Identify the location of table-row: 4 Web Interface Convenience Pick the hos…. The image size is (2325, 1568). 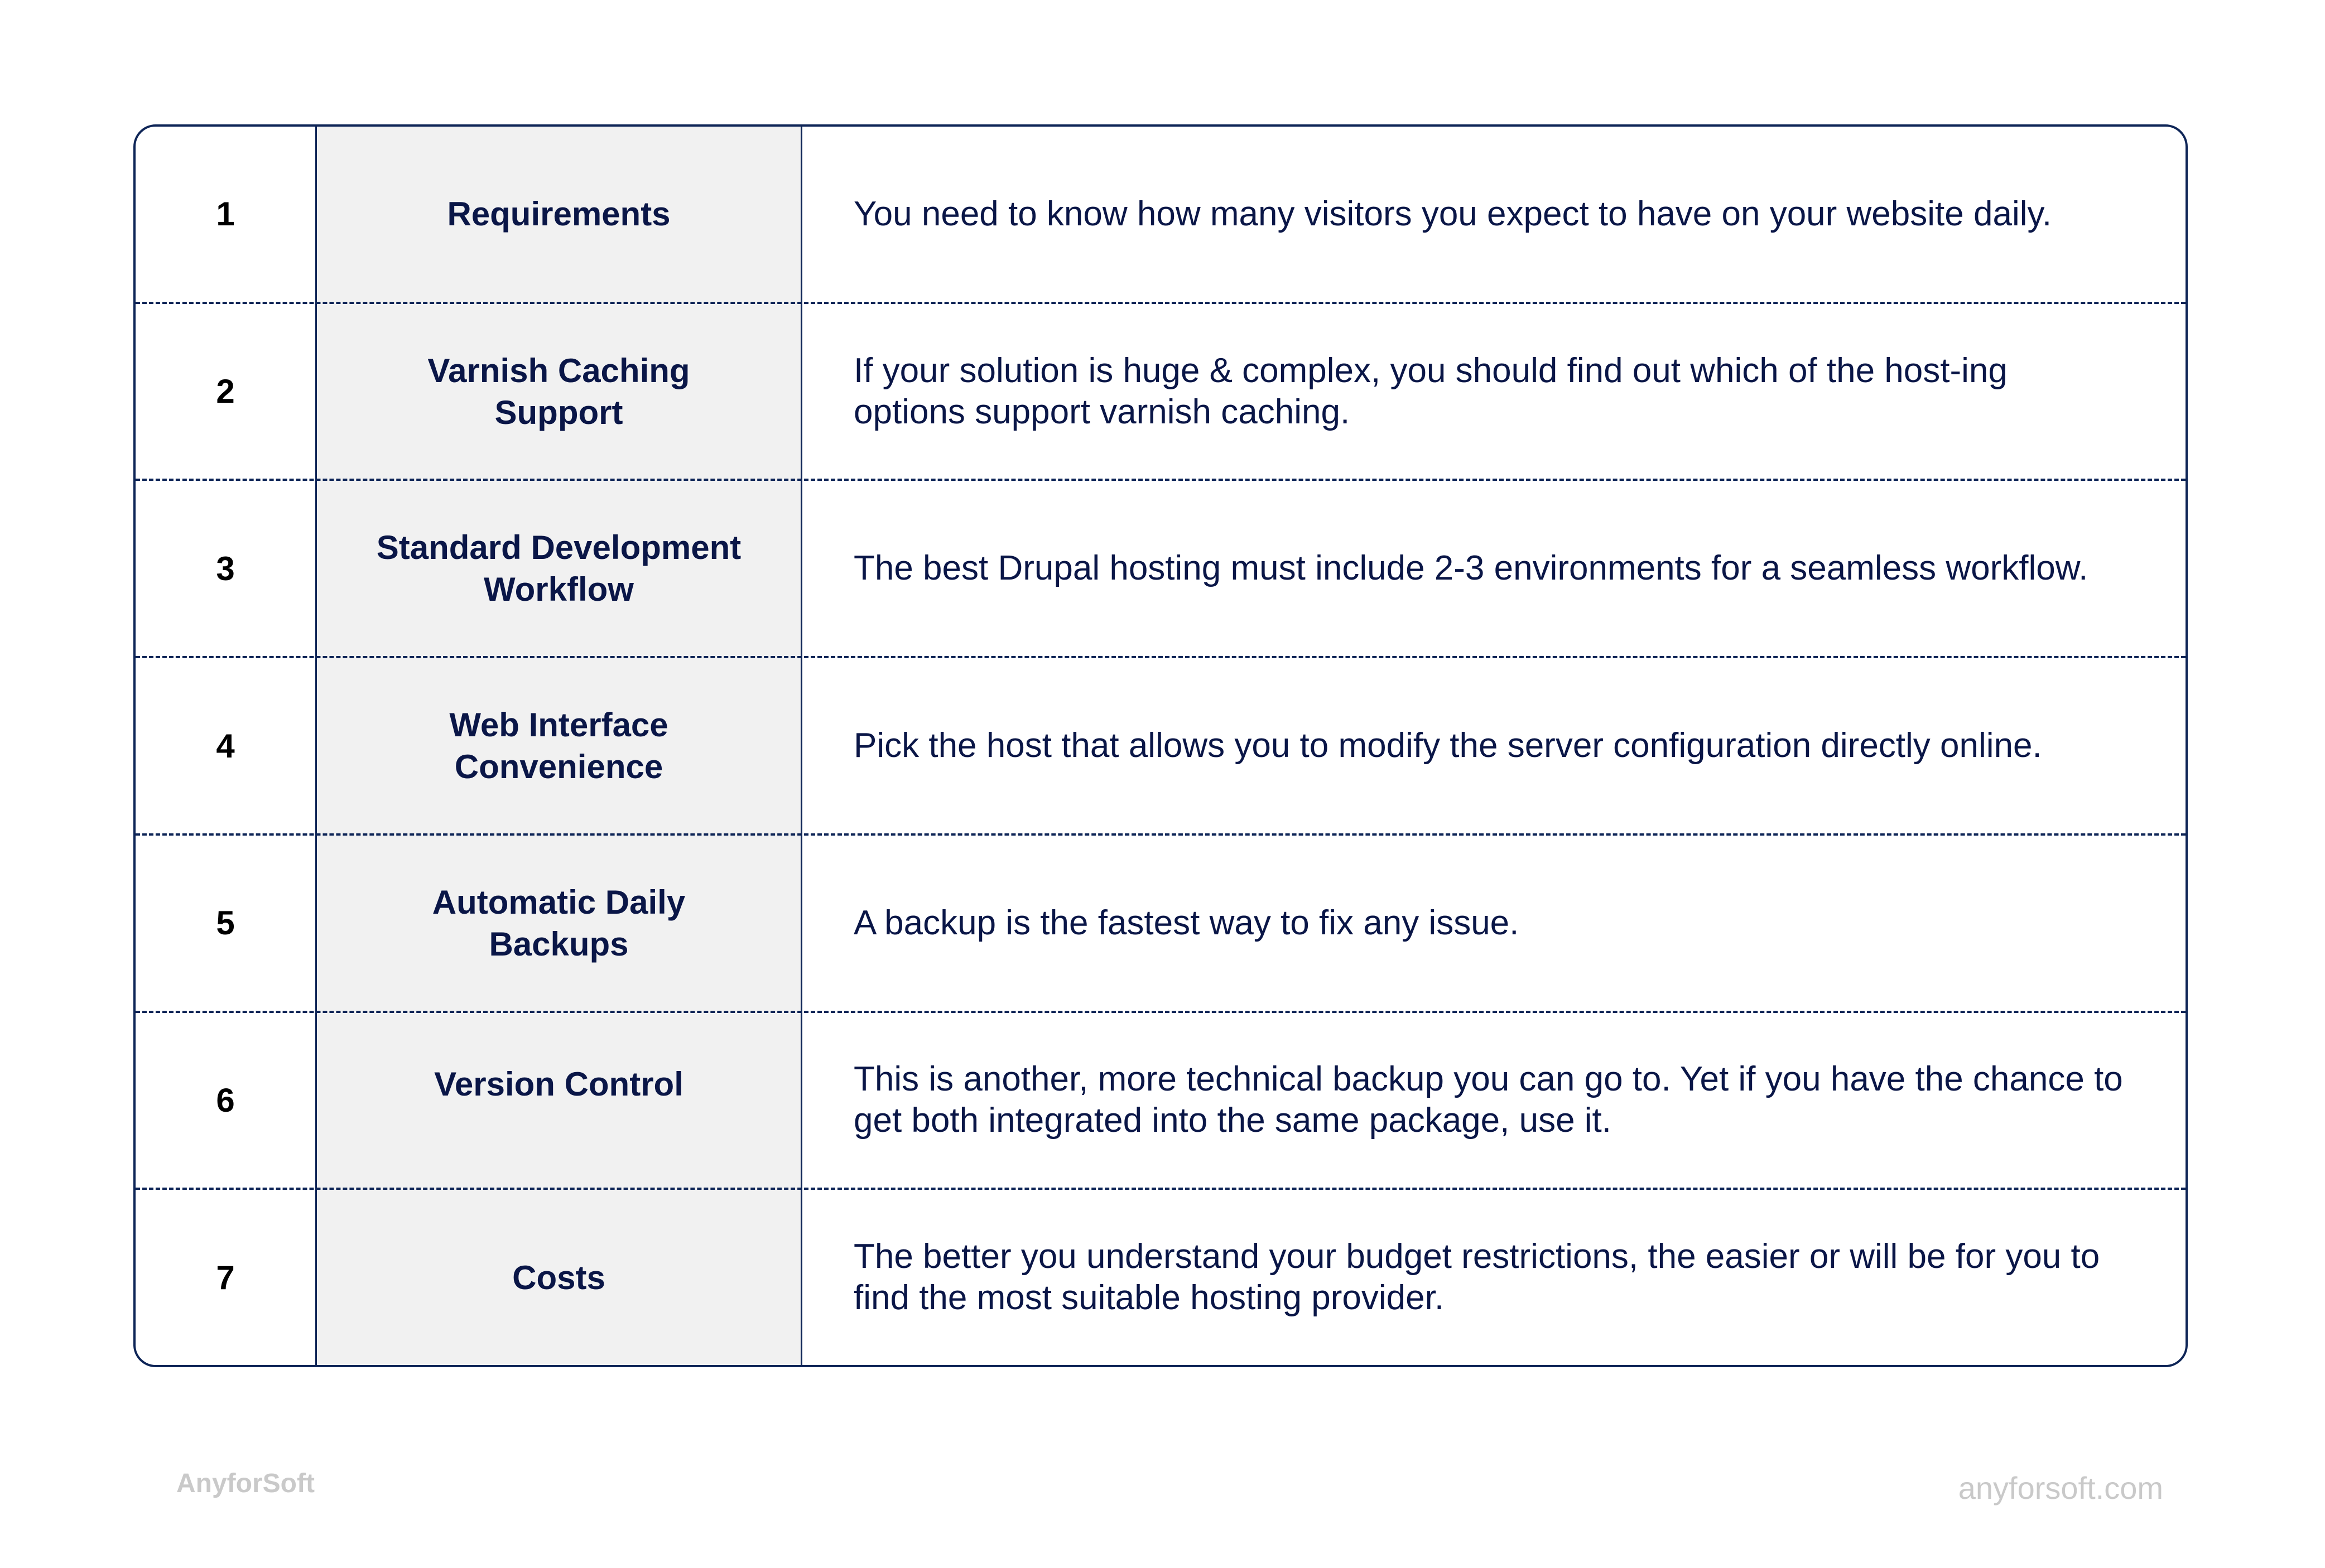
(1161, 747).